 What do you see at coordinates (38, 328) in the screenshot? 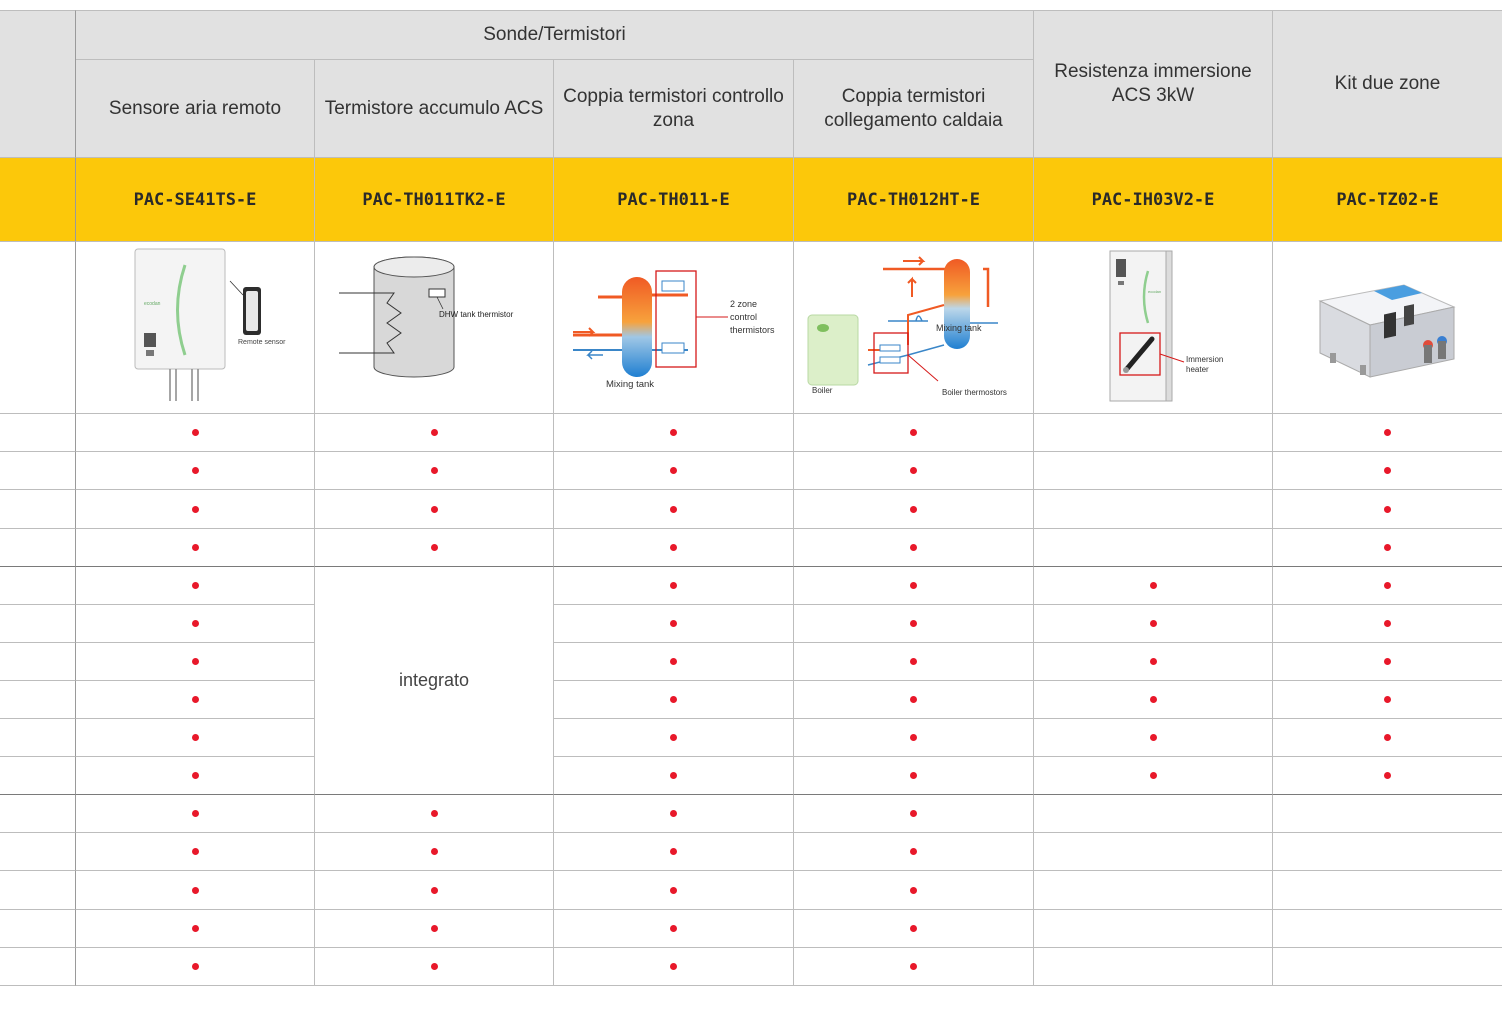
I see `image-row-label-cell` at bounding box center [38, 328].